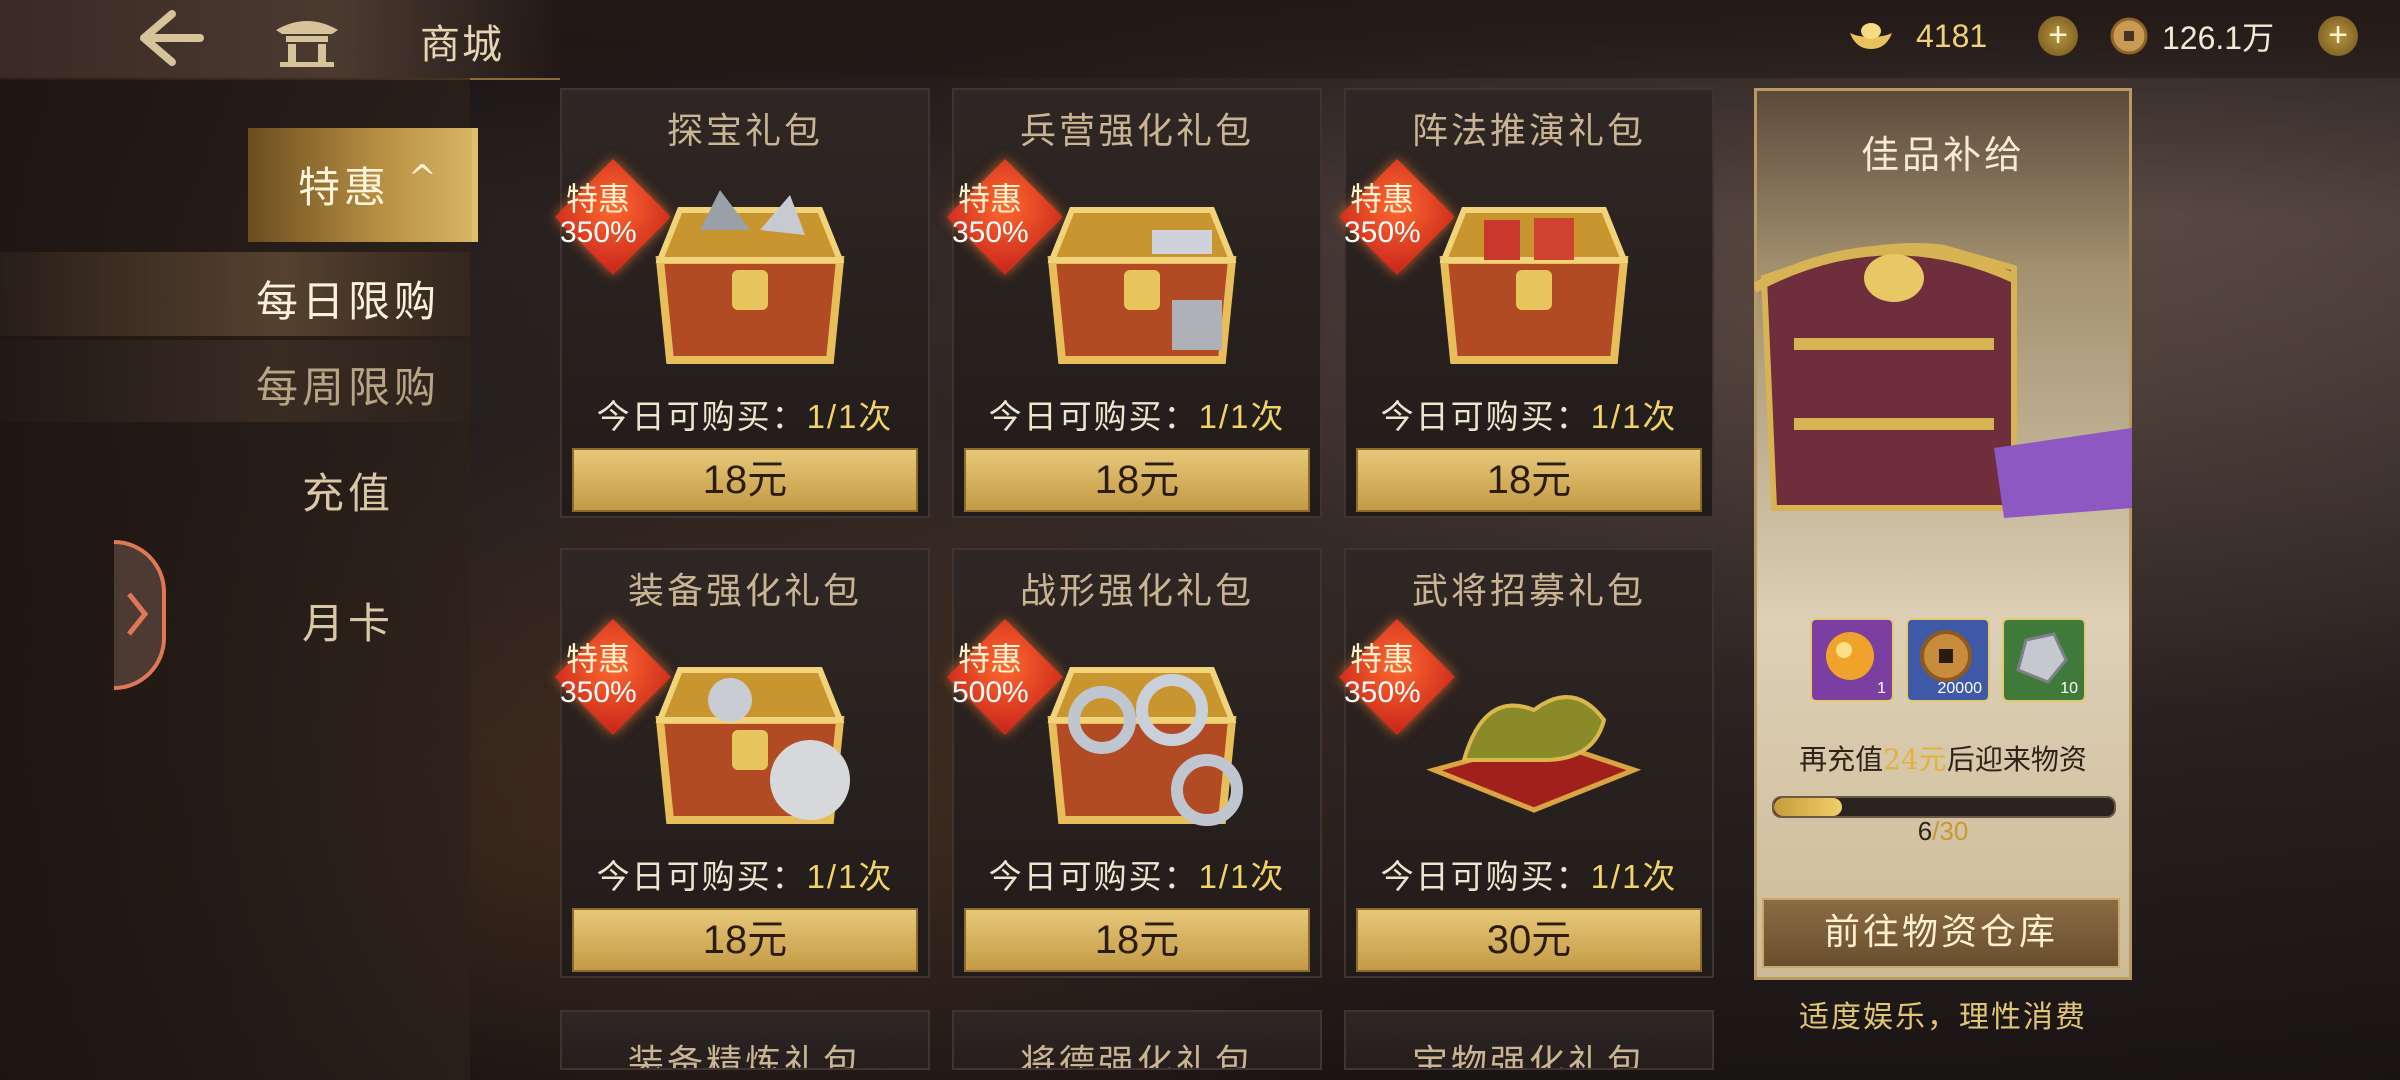  I want to click on gift-title: 阵法推演礼包, so click(1528, 131).